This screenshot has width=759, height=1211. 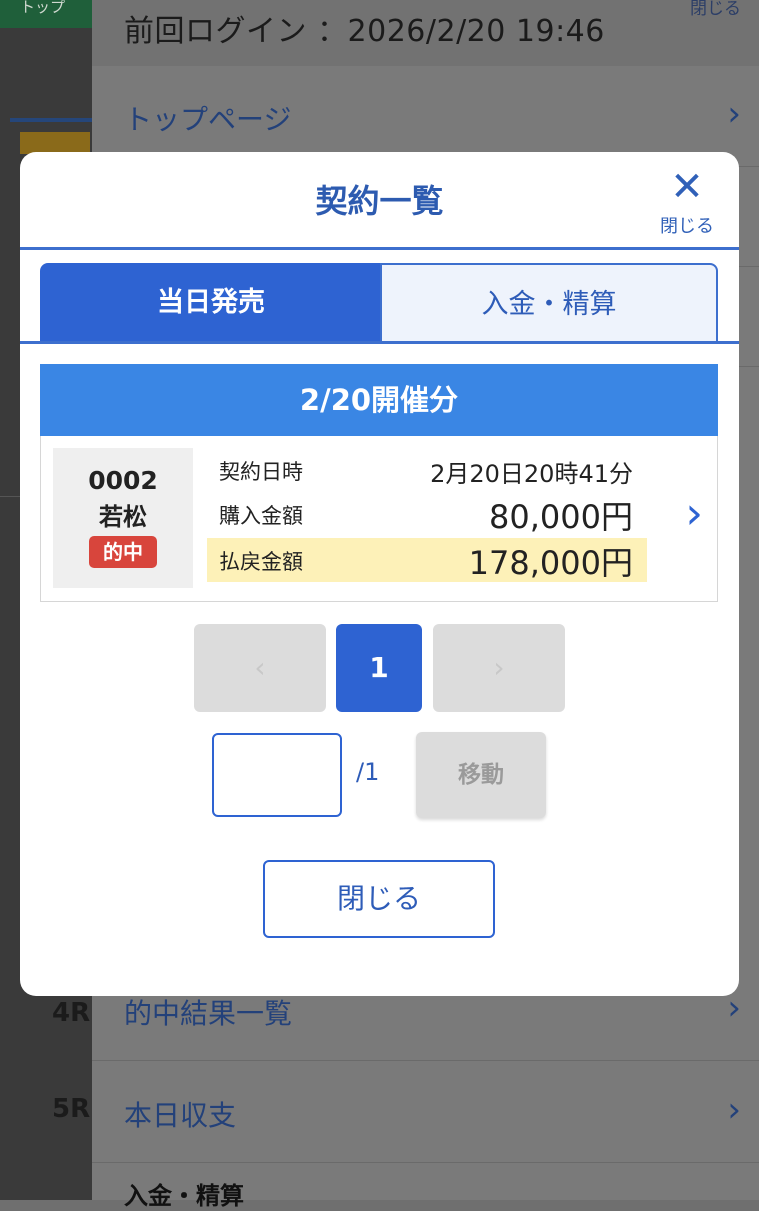 What do you see at coordinates (379, 342) in the screenshot?
I see `tab-divider` at bounding box center [379, 342].